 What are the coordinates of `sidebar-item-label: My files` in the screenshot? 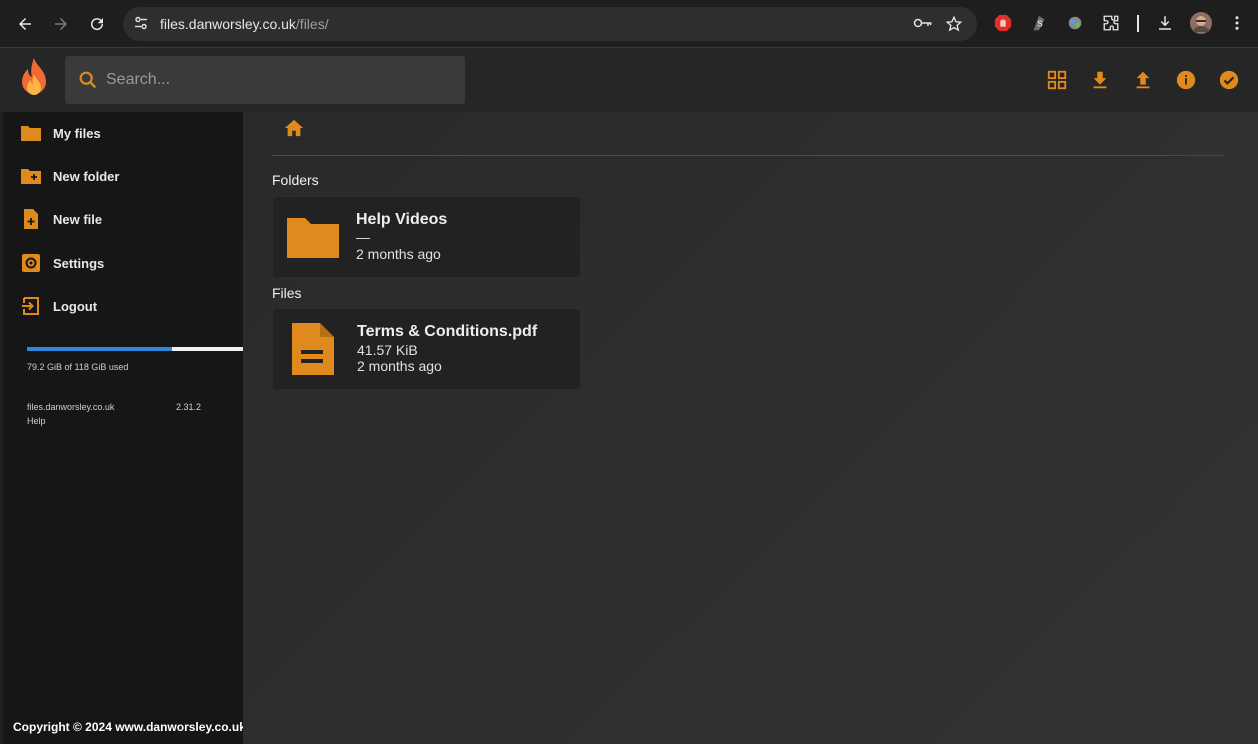 It's located at (77, 133).